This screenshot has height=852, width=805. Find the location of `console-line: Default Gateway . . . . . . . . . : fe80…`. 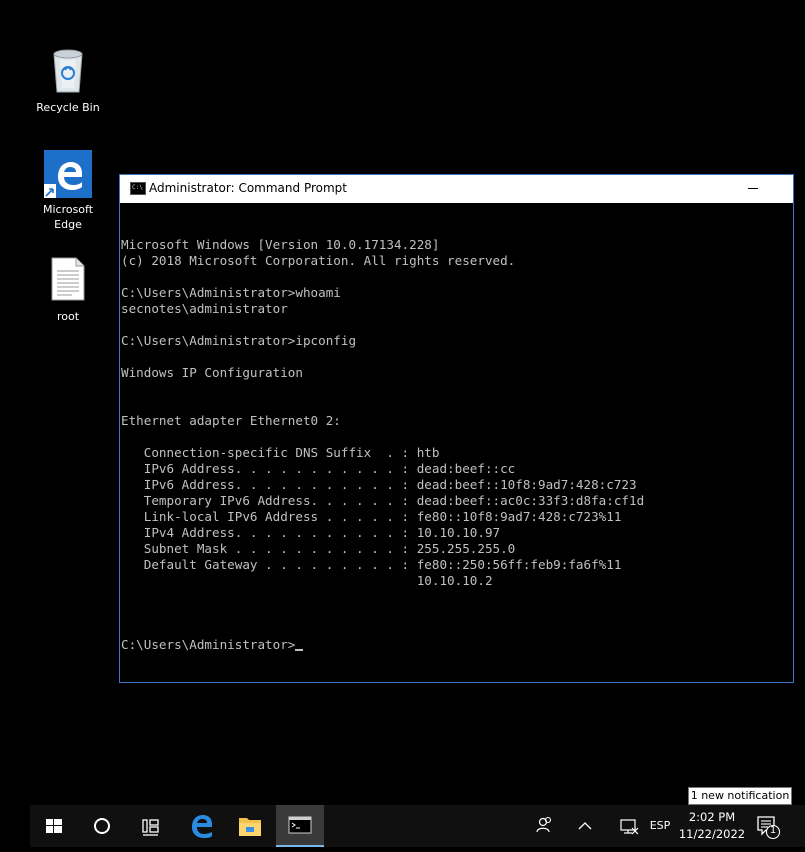

console-line: Default Gateway . . . . . . . . . : fe80… is located at coordinates (371, 564).